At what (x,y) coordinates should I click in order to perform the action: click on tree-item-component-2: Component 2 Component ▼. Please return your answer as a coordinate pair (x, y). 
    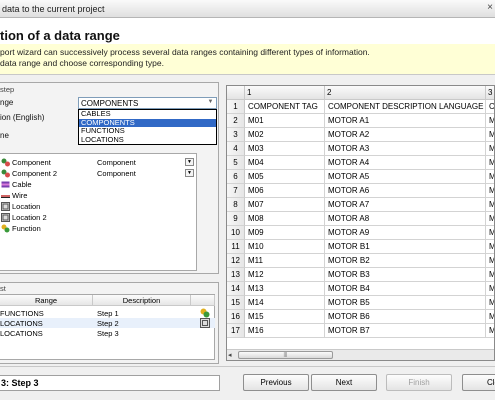
    Looking at the image, I should click on (98, 173).